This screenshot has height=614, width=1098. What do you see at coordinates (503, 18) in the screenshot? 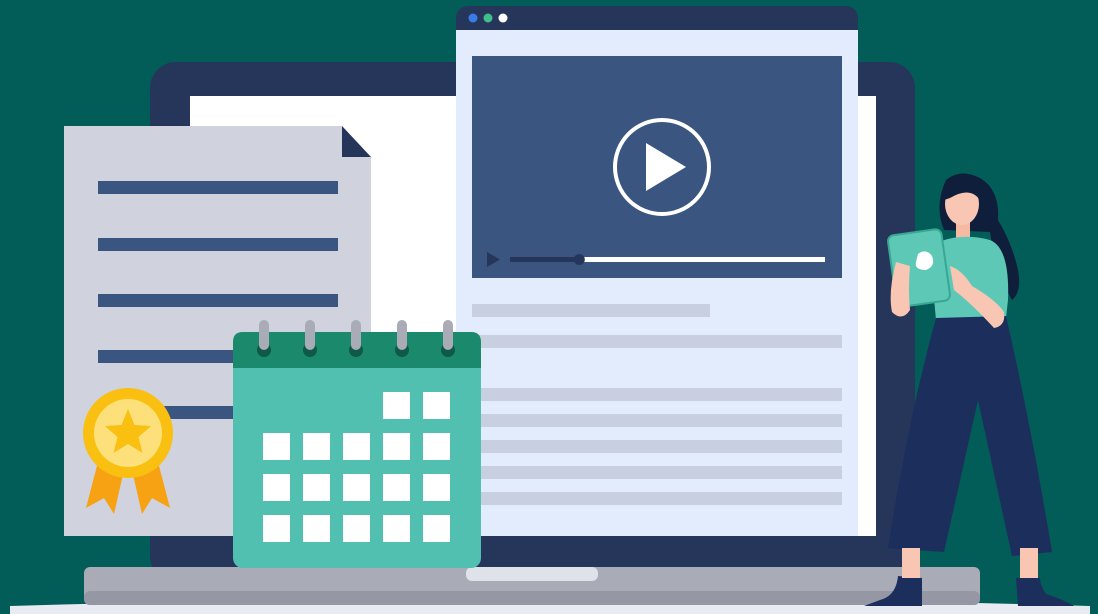
I see `window-maximize-dot` at bounding box center [503, 18].